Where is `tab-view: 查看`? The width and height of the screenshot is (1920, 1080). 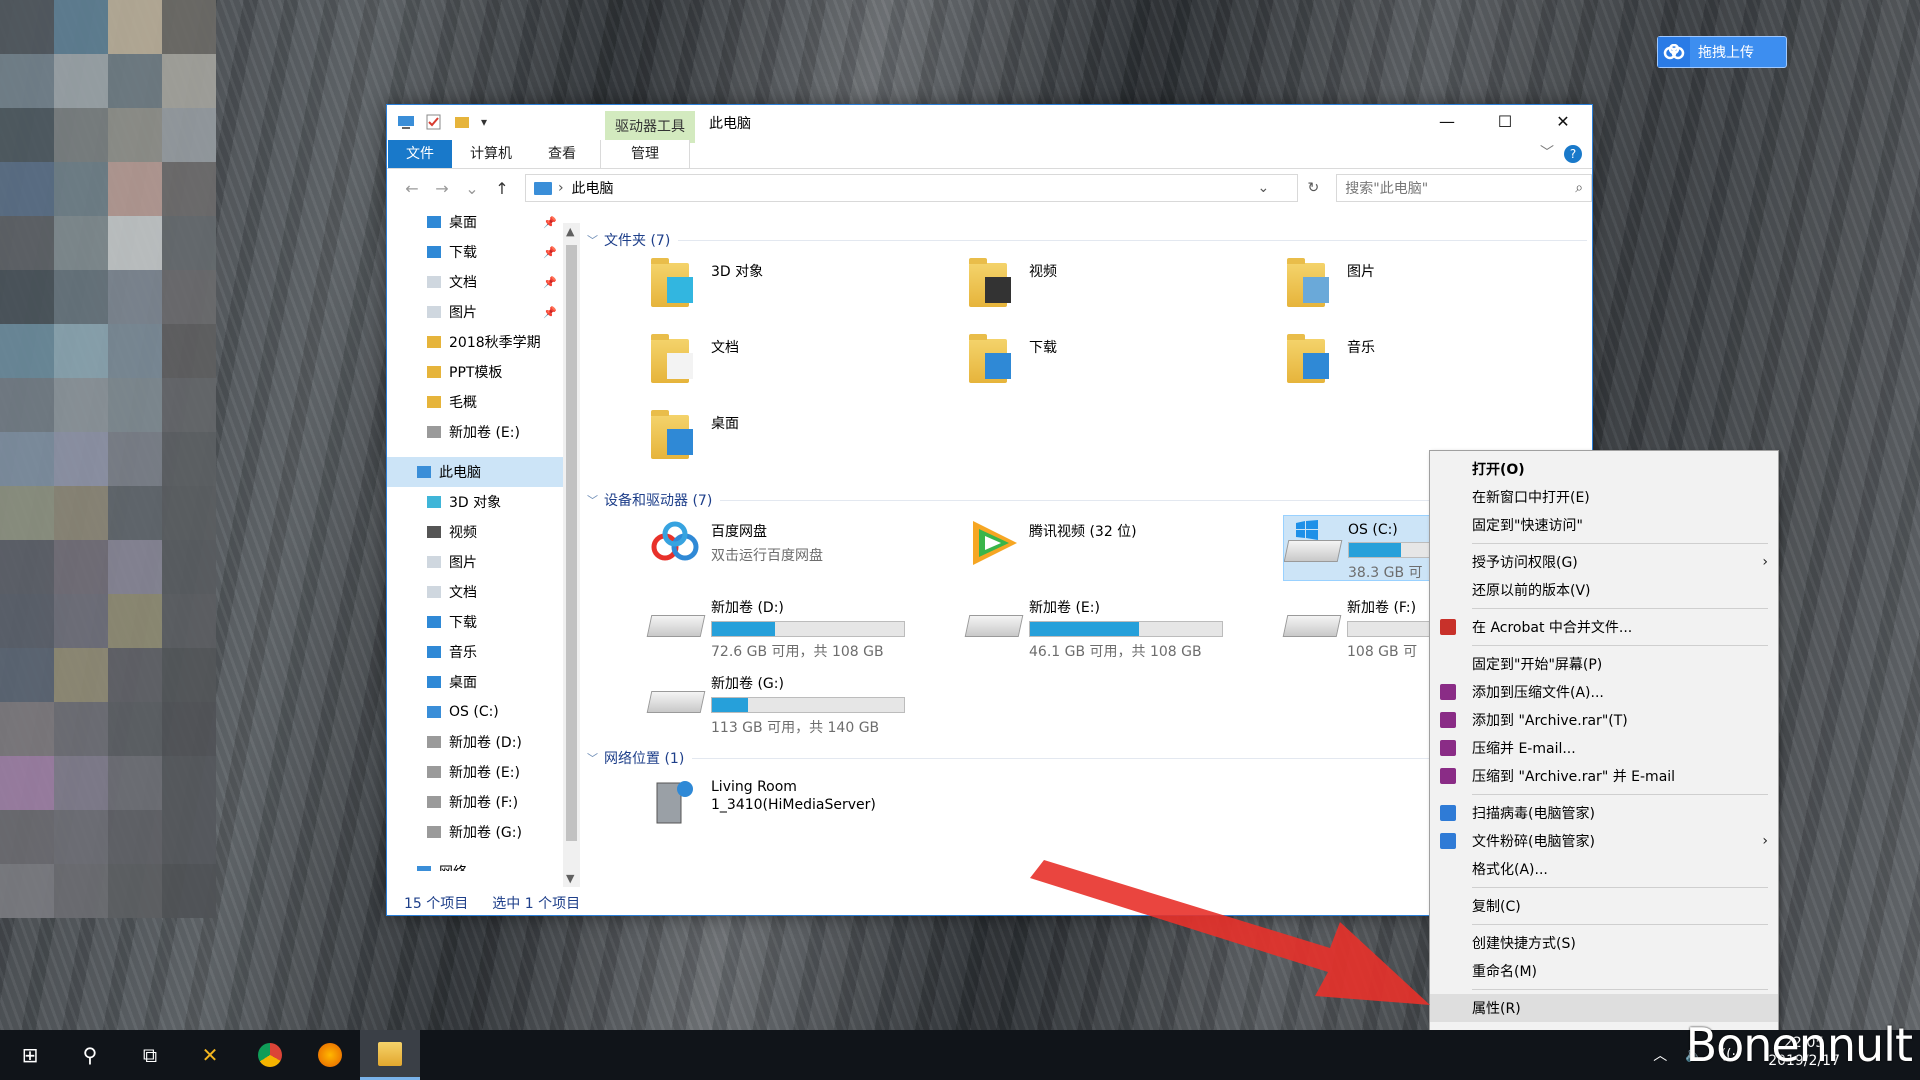 tab-view: 查看 is located at coordinates (562, 154).